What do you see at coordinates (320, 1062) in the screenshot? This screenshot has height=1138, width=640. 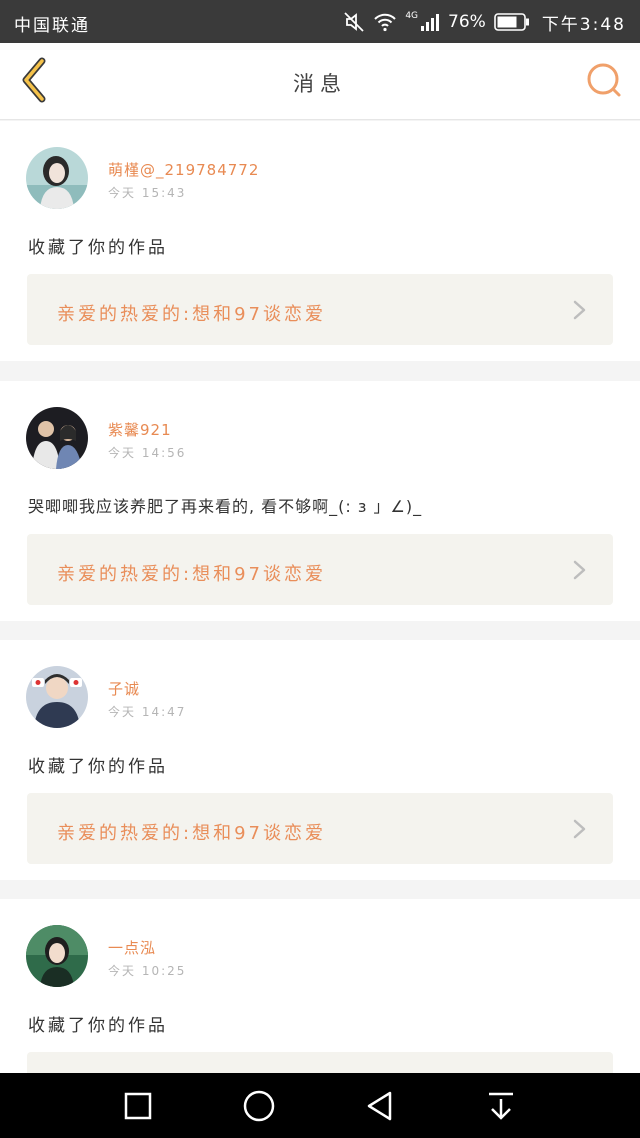 I see `work-link` at bounding box center [320, 1062].